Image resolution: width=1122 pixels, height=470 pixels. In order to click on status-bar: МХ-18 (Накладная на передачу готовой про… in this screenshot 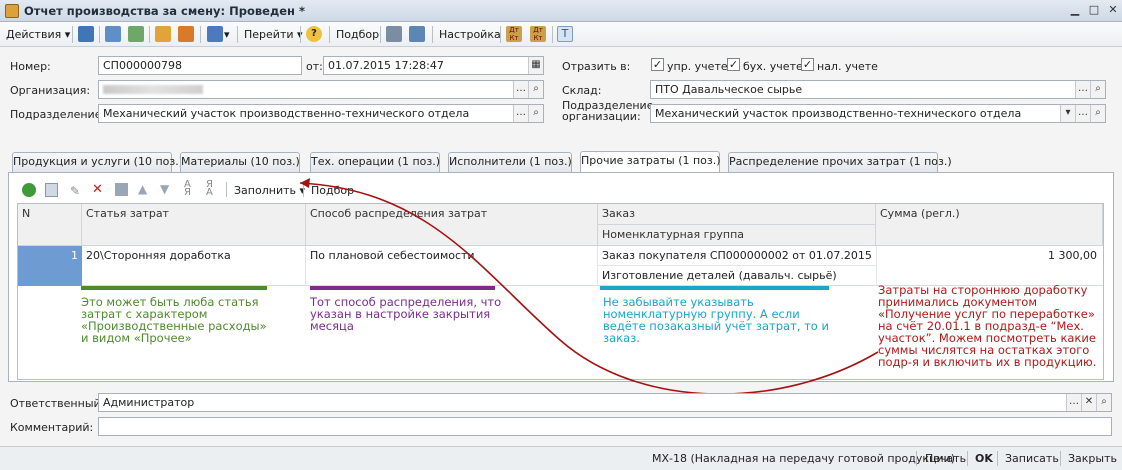, I will do `click(561, 458)`.